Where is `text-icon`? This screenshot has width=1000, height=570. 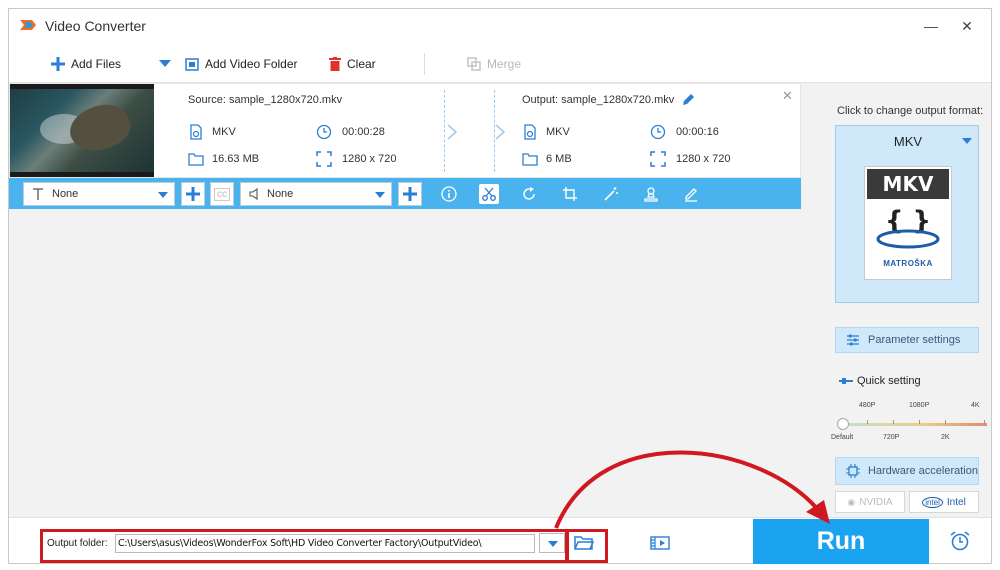
text-icon is located at coordinates (38, 194).